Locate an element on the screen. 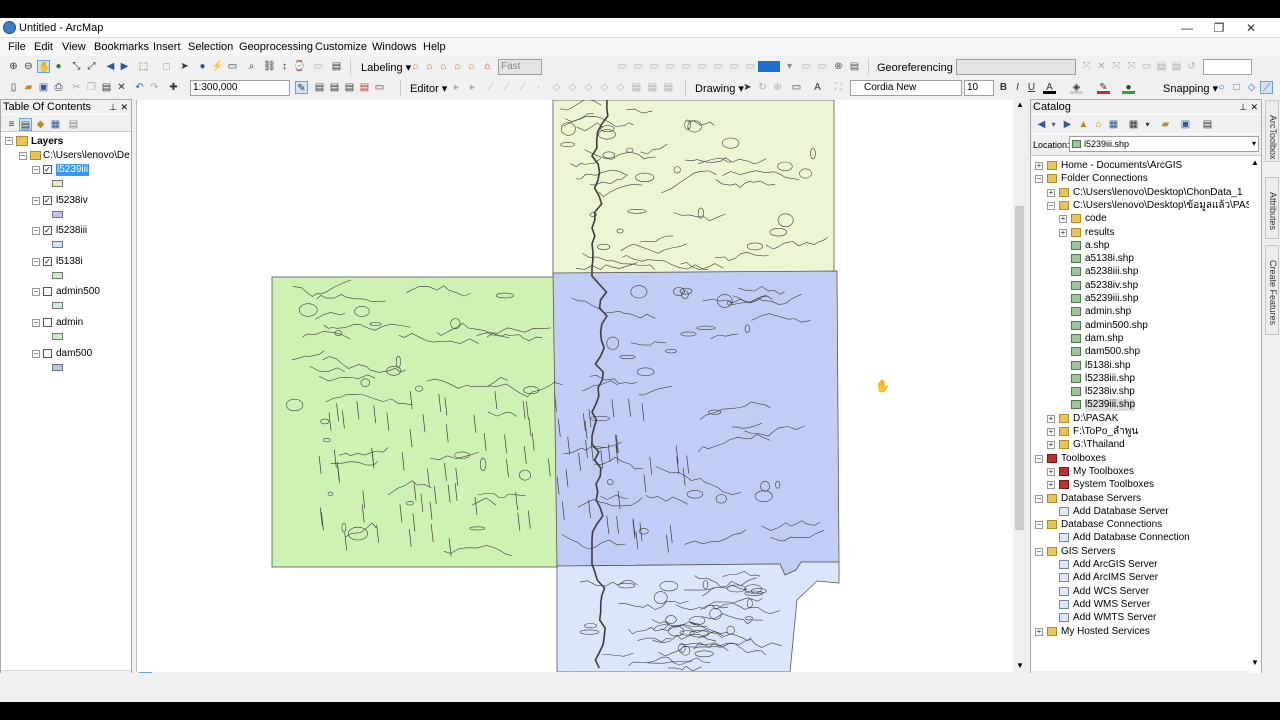 The image size is (1280, 720). fill-color-icon: ◈ is located at coordinates (1076, 87).